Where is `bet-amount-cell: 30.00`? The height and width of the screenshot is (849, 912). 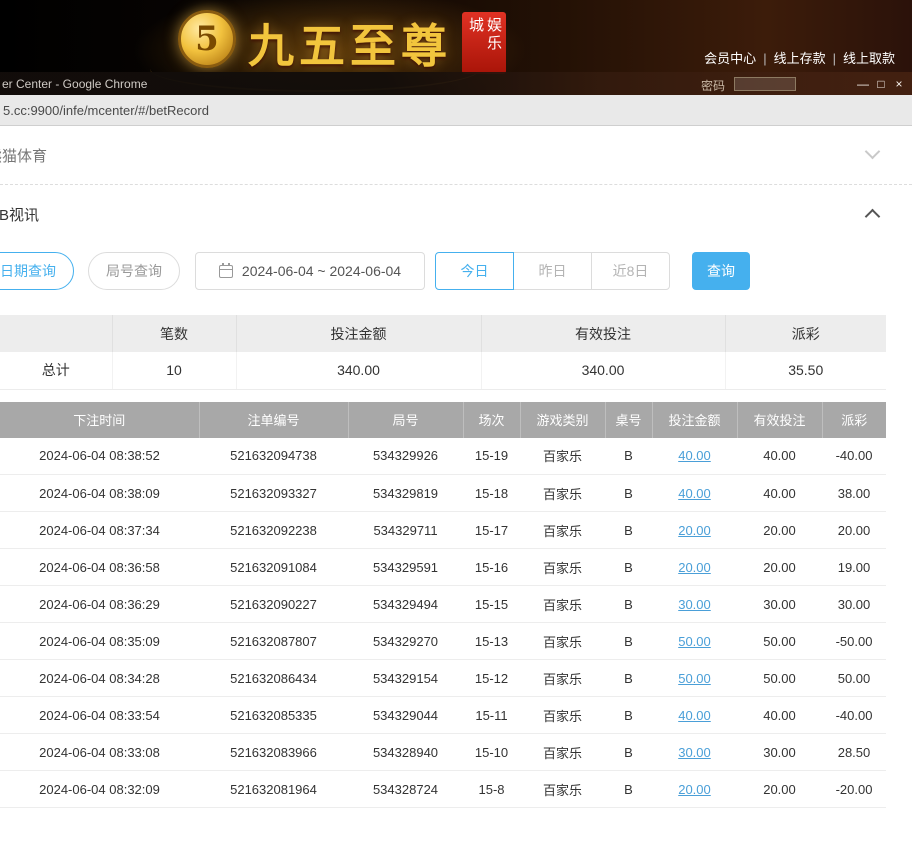 bet-amount-cell: 30.00 is located at coordinates (694, 604).